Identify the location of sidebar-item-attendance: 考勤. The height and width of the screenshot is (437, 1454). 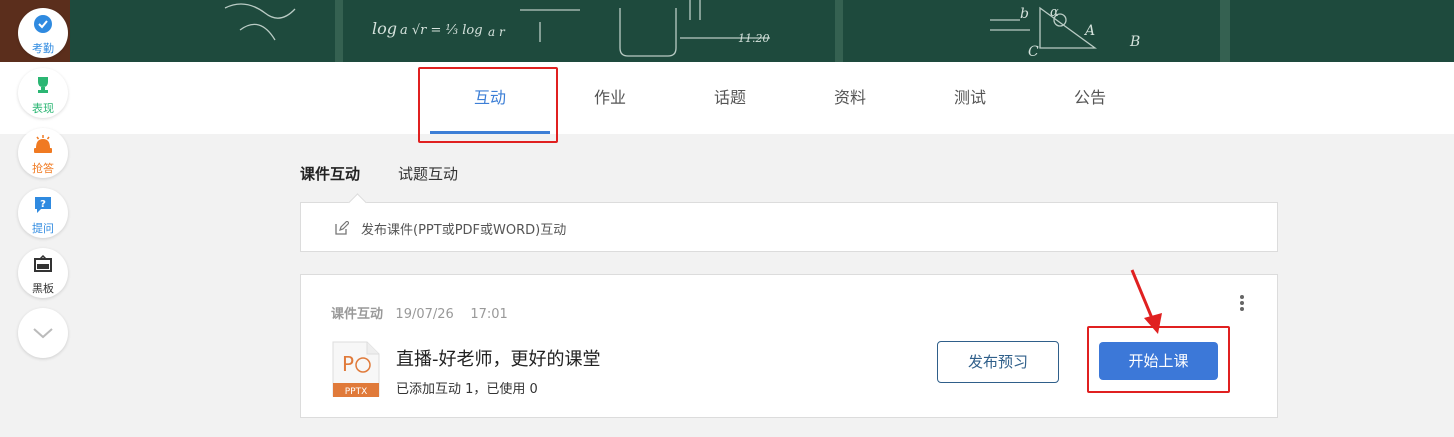
(43, 33).